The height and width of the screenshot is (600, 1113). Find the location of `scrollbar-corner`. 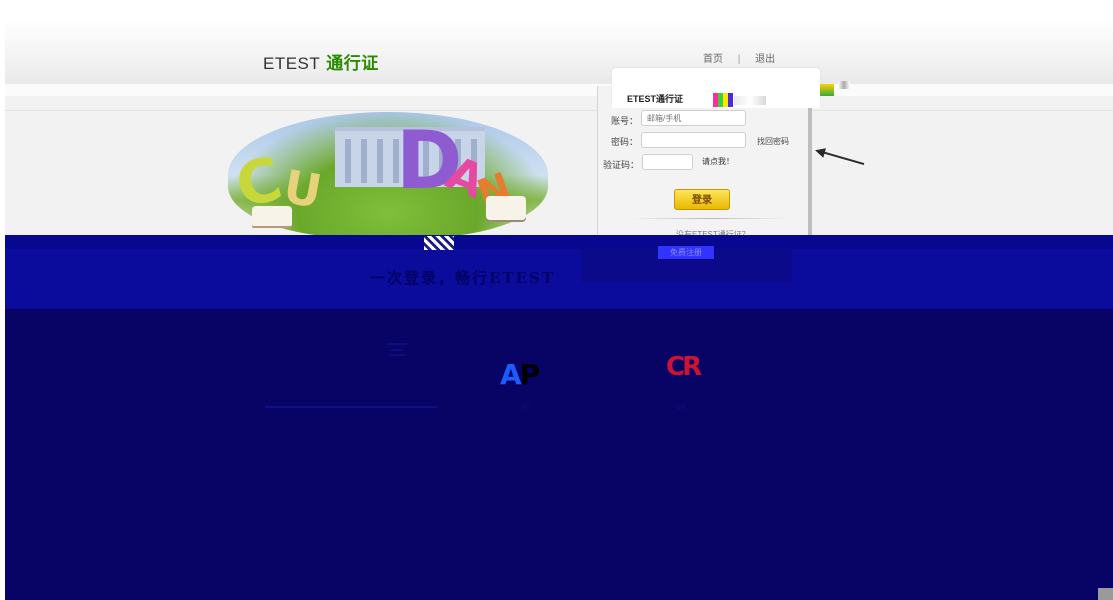

scrollbar-corner is located at coordinates (1105, 594).